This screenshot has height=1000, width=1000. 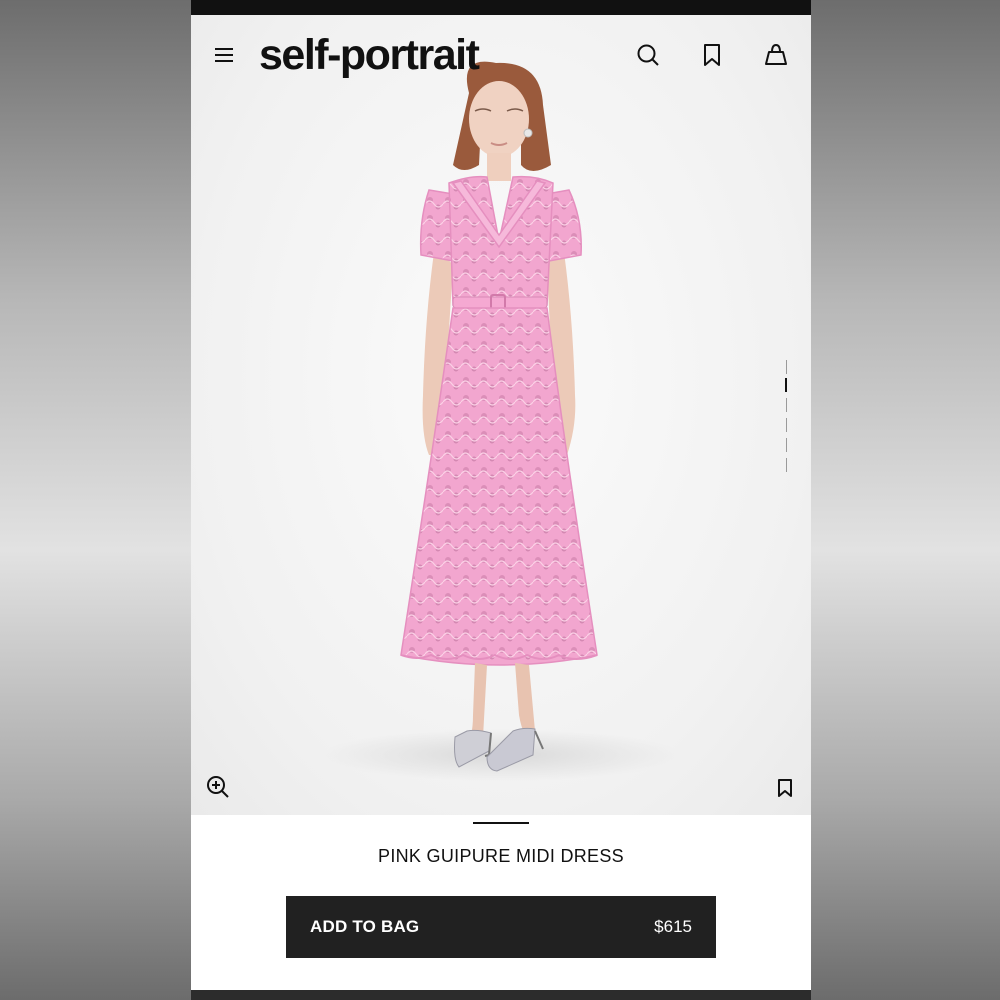 I want to click on sheet-drag-handle, so click(x=501, y=823).